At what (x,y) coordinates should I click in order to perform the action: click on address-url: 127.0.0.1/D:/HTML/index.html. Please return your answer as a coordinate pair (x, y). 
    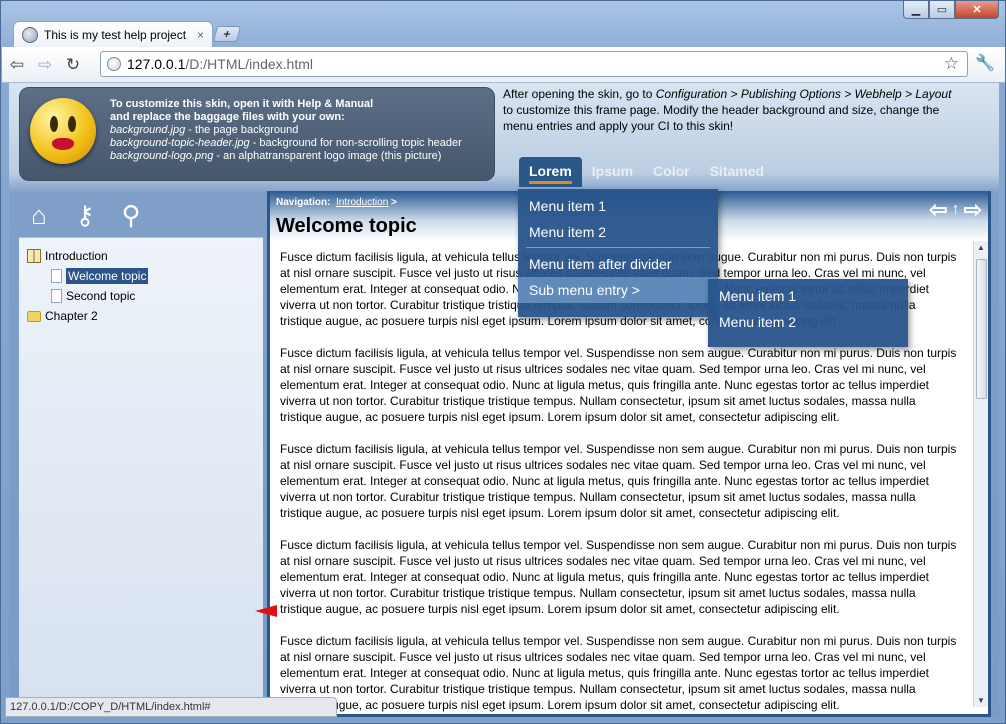
    Looking at the image, I should click on (220, 64).